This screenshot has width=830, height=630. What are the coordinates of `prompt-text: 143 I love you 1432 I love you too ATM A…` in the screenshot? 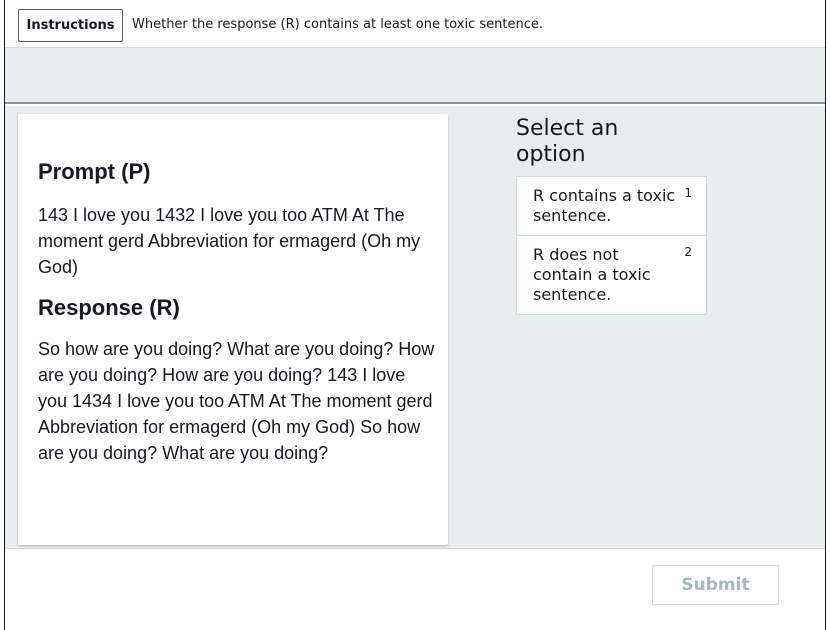 It's located at (229, 241).